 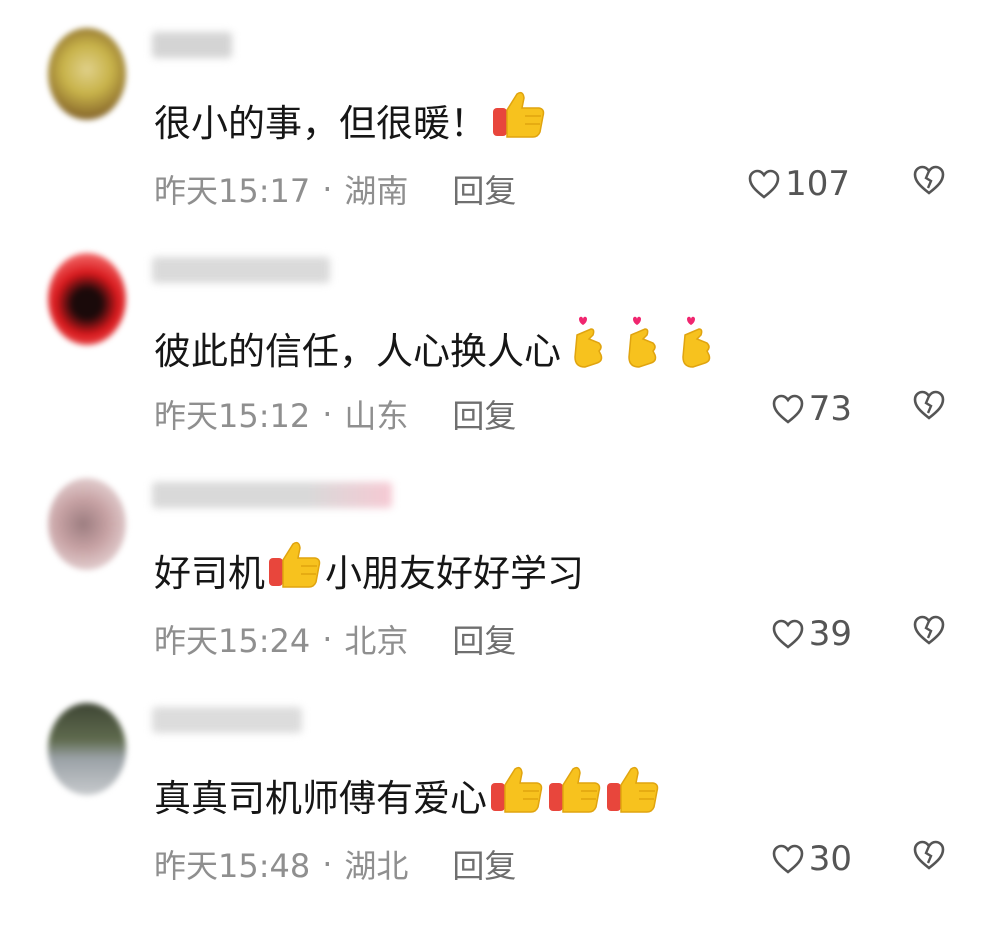 What do you see at coordinates (335, 639) in the screenshot?
I see `comment-meta: 昨天15:24 · 北京 回复` at bounding box center [335, 639].